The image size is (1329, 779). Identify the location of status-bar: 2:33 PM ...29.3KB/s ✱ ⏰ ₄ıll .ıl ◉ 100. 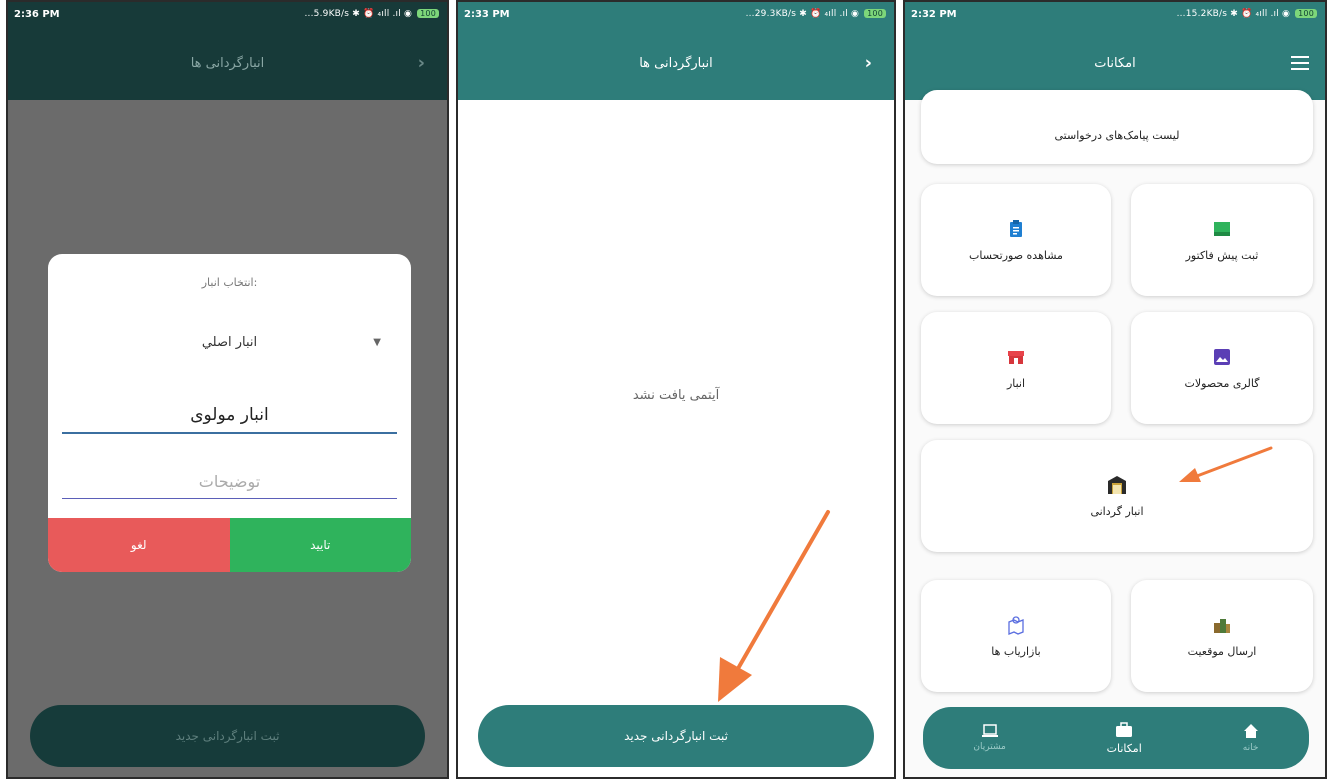
(676, 14).